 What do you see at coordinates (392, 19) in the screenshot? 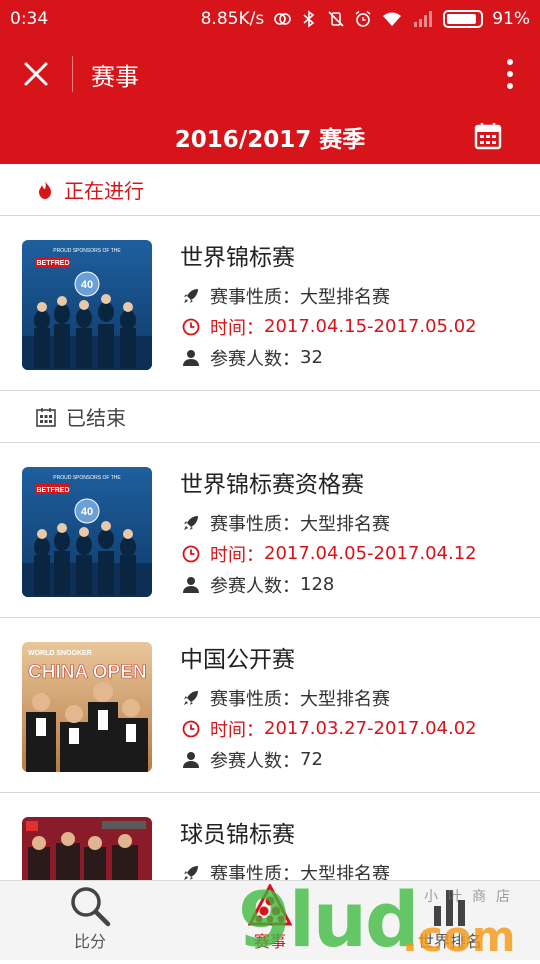
I see `wifi-icon` at bounding box center [392, 19].